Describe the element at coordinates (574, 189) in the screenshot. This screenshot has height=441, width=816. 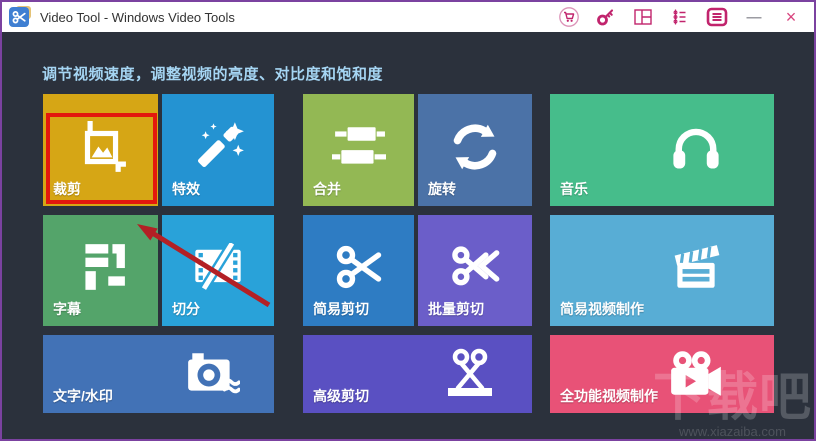
I see `tile-label: 音乐` at that location.